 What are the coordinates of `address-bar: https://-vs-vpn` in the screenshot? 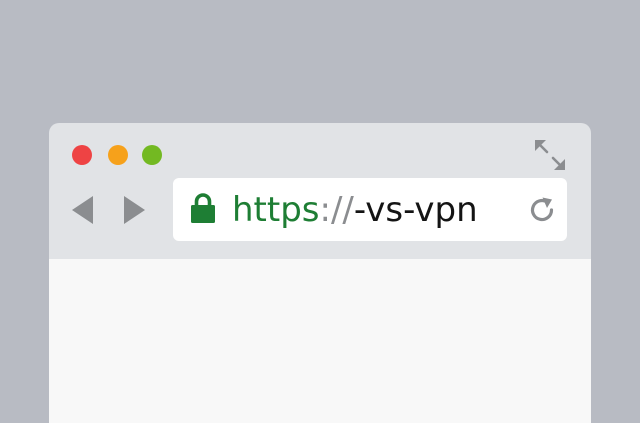 It's located at (370, 209).